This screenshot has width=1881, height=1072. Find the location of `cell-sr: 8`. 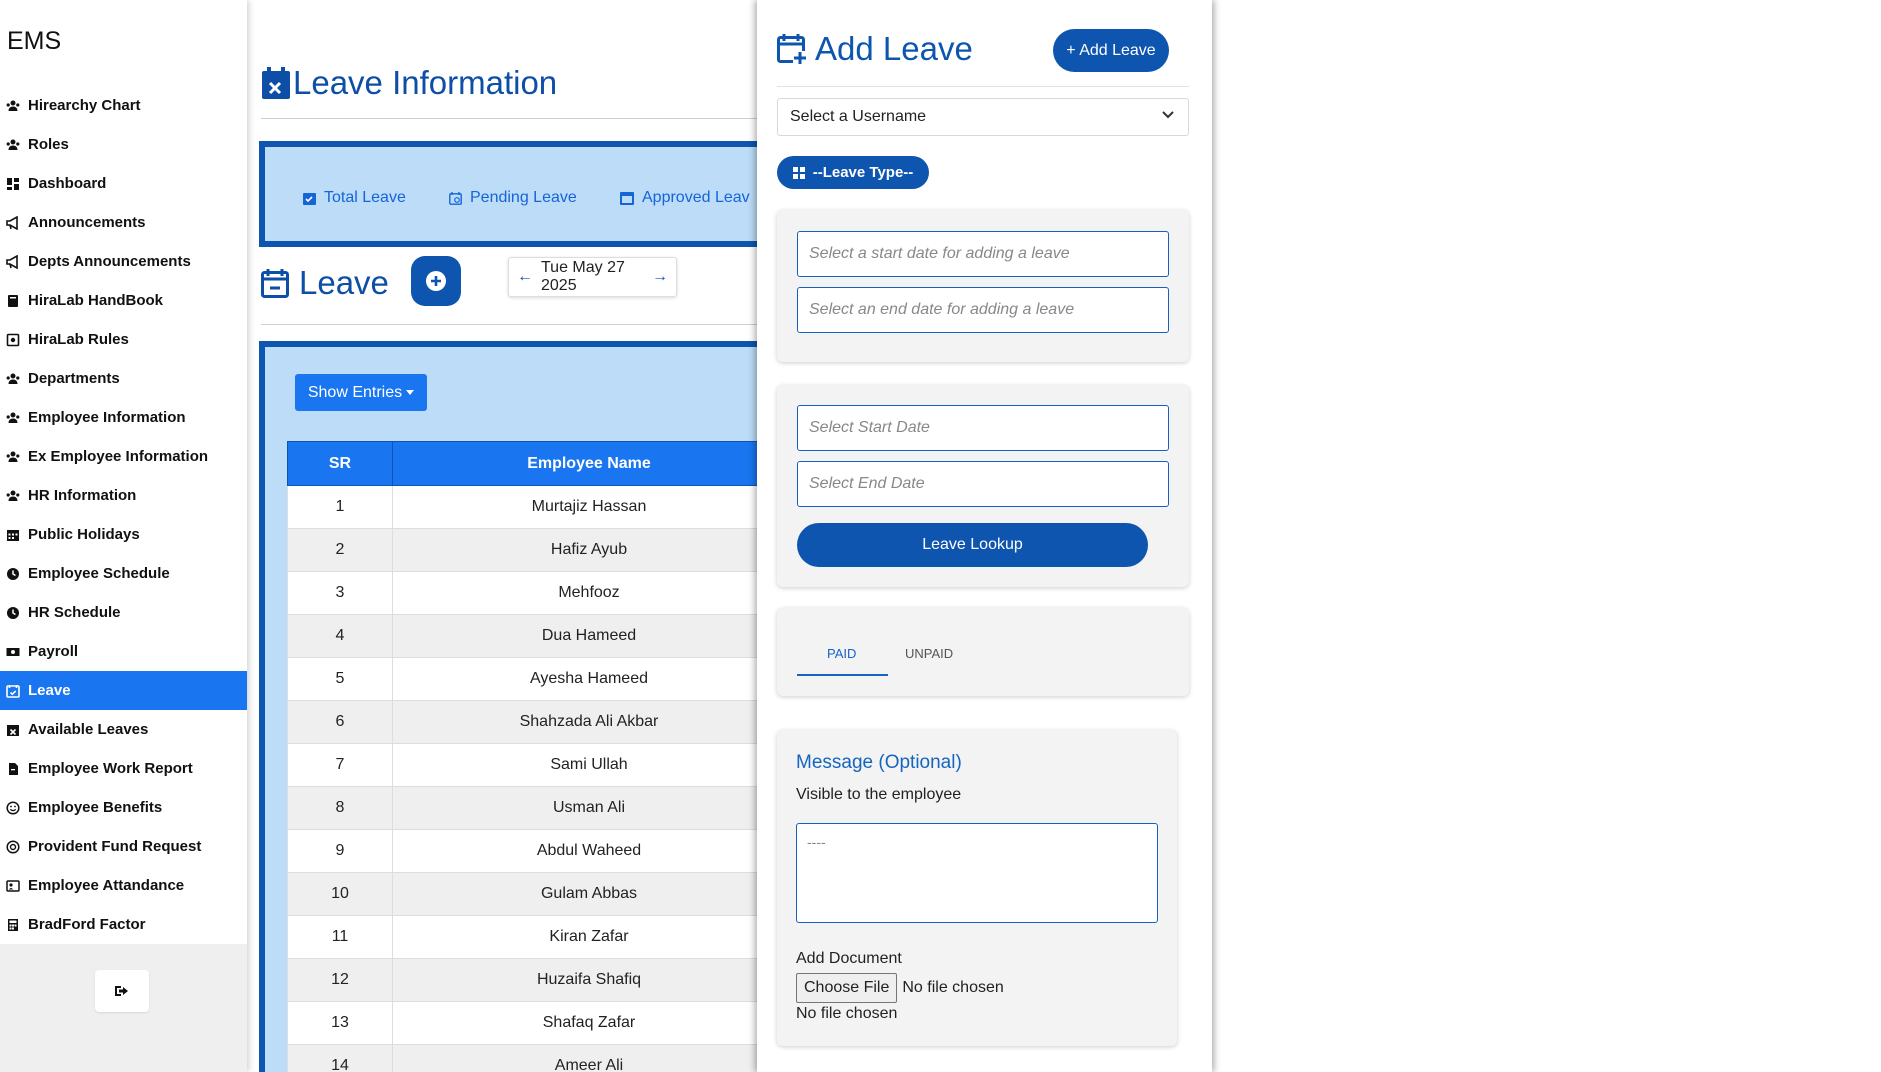

cell-sr: 8 is located at coordinates (340, 808).